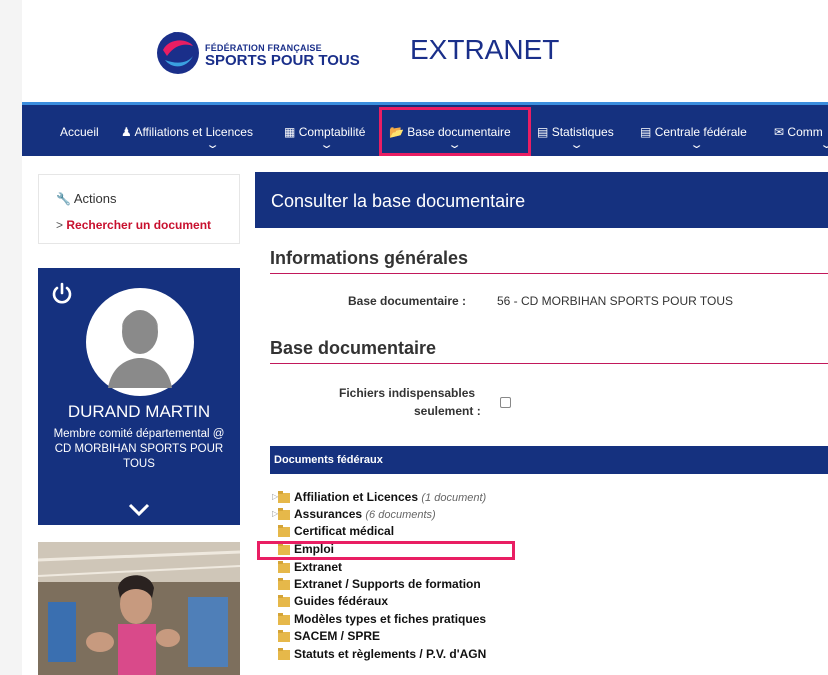  What do you see at coordinates (356, 497) in the screenshot?
I see `tree-label-text: Affiliation et Licences` at bounding box center [356, 497].